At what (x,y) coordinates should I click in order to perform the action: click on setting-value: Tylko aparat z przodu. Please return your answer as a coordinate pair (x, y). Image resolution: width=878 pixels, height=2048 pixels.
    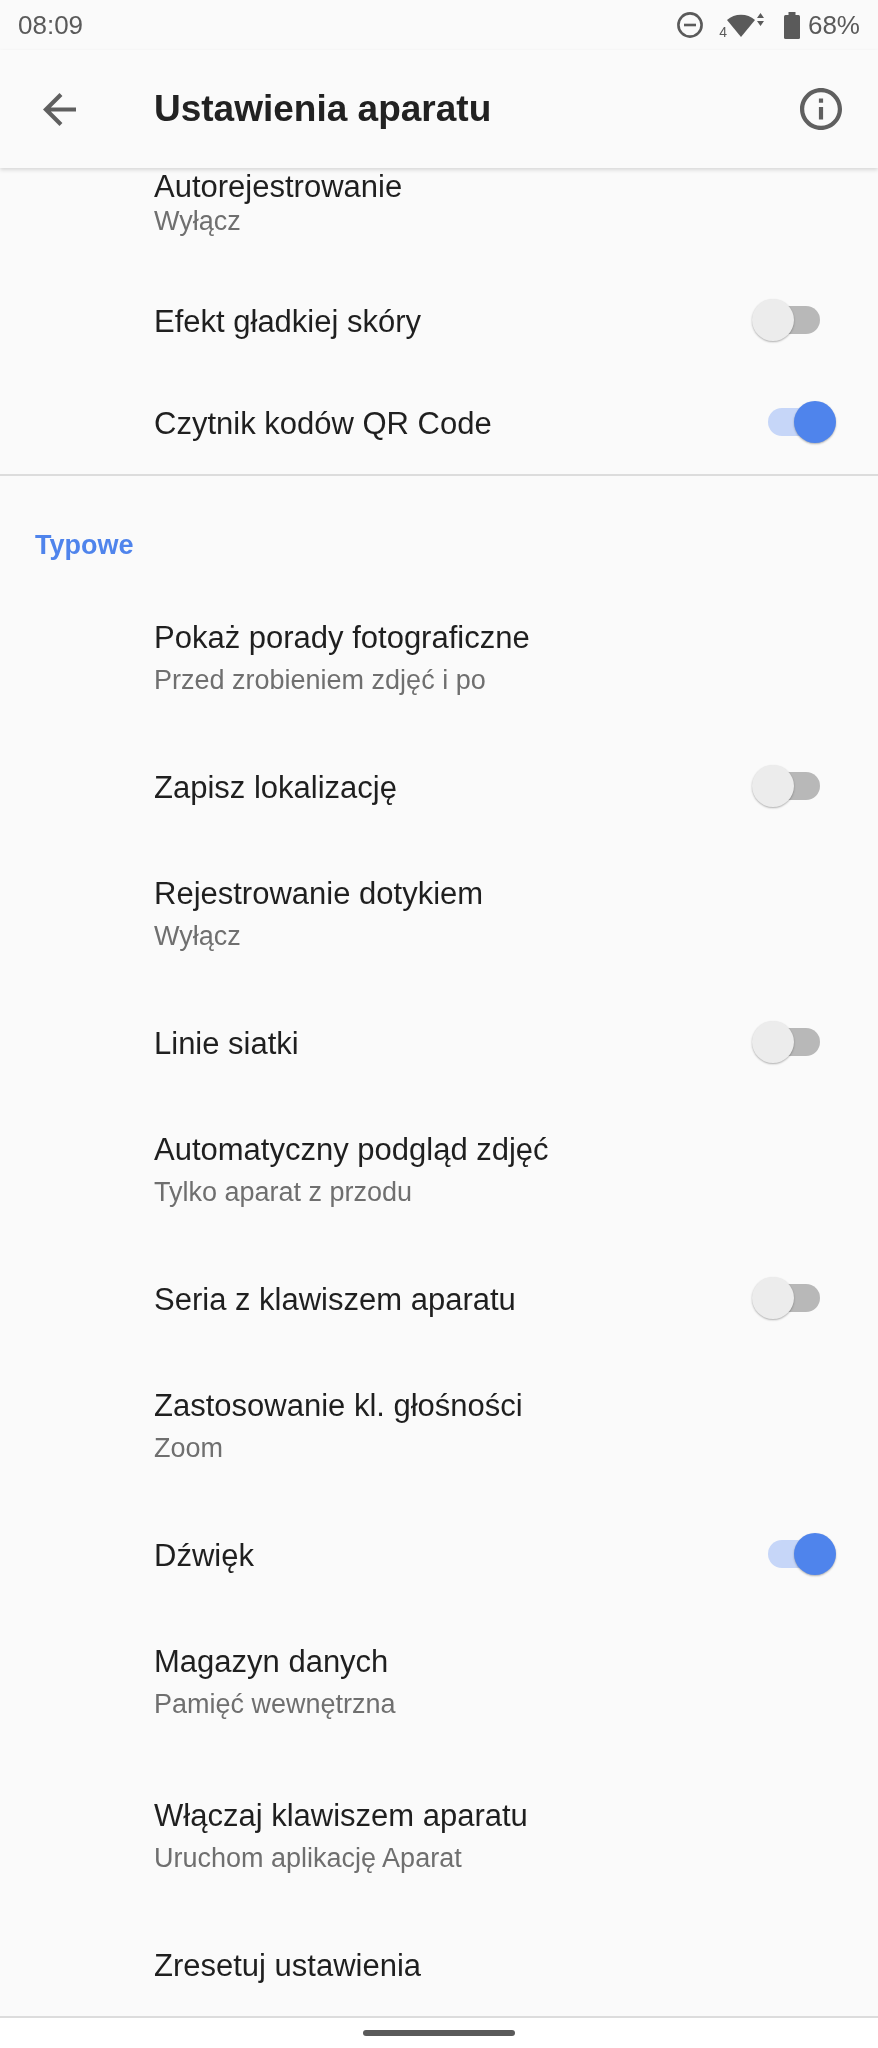
    Looking at the image, I should click on (283, 1192).